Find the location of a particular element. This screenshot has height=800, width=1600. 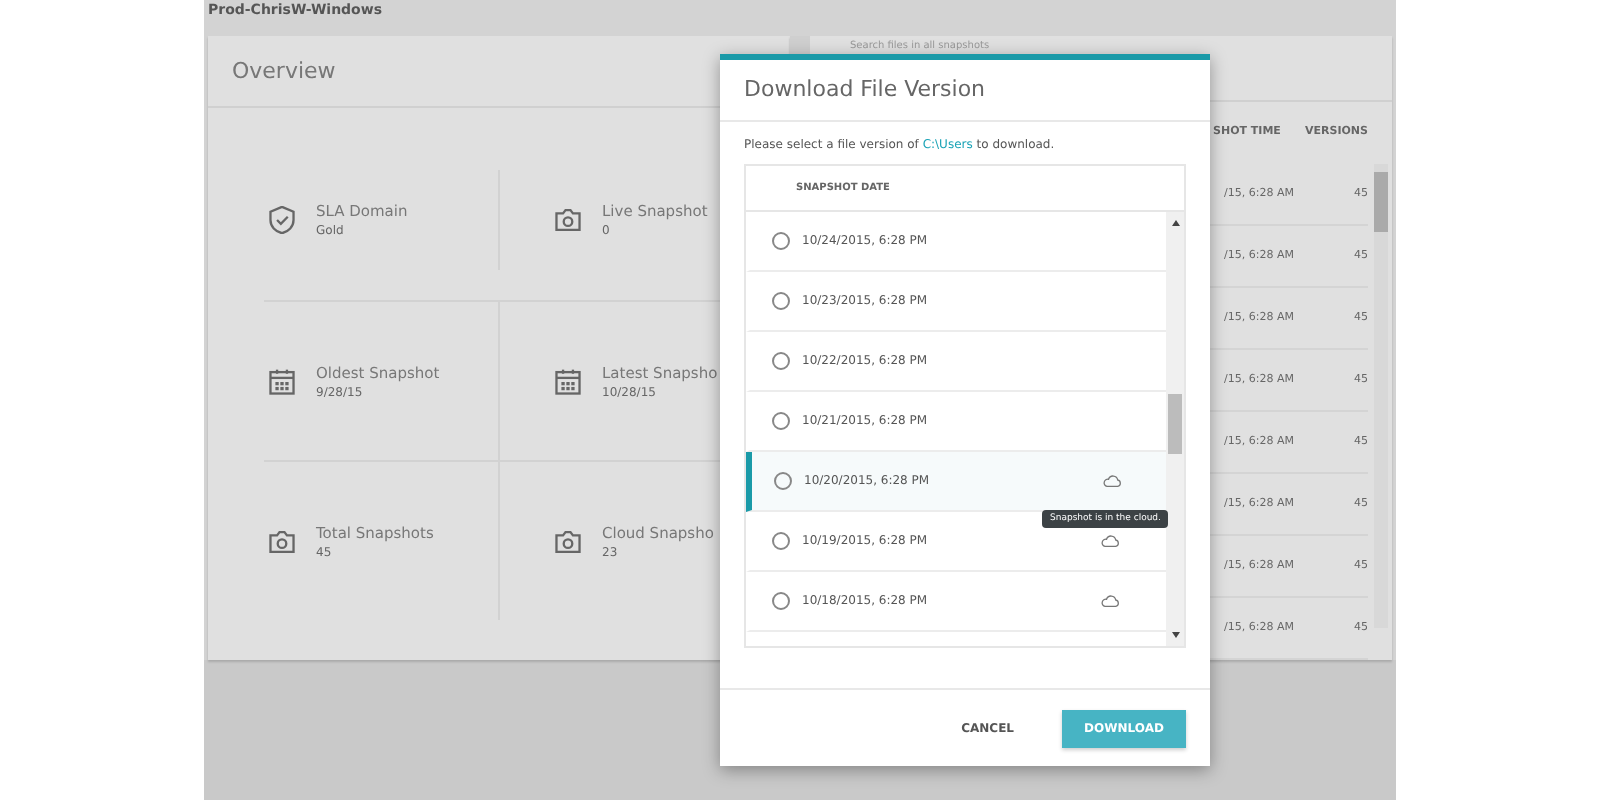

dialog-title: Download File Version is located at coordinates (965, 91).